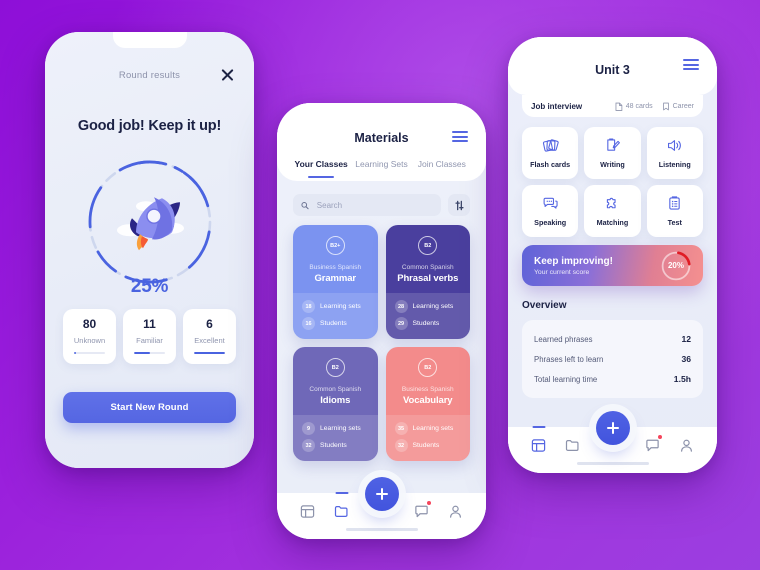  Describe the element at coordinates (550, 145) in the screenshot. I see `flash-cards-icon` at that location.